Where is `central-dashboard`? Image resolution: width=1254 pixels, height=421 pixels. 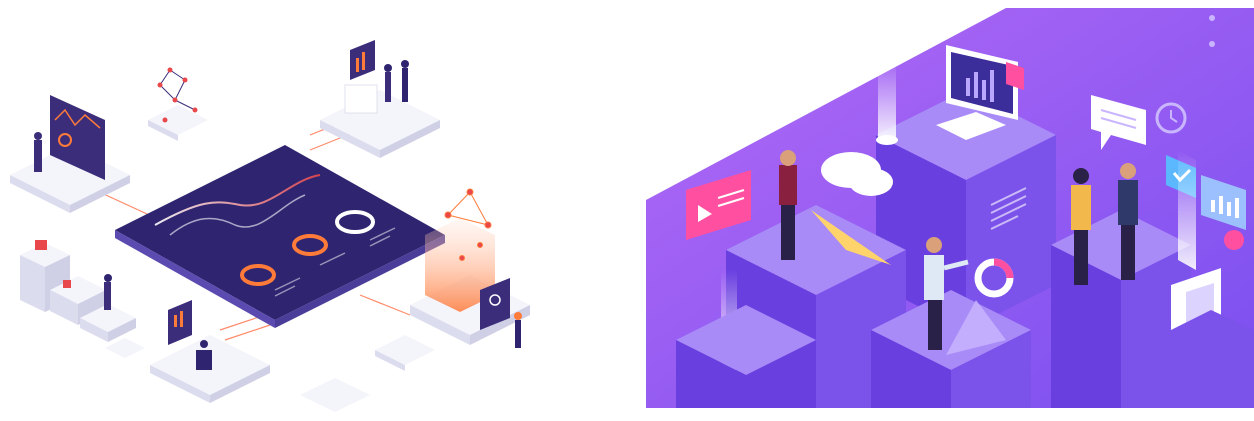
central-dashboard is located at coordinates (280, 236).